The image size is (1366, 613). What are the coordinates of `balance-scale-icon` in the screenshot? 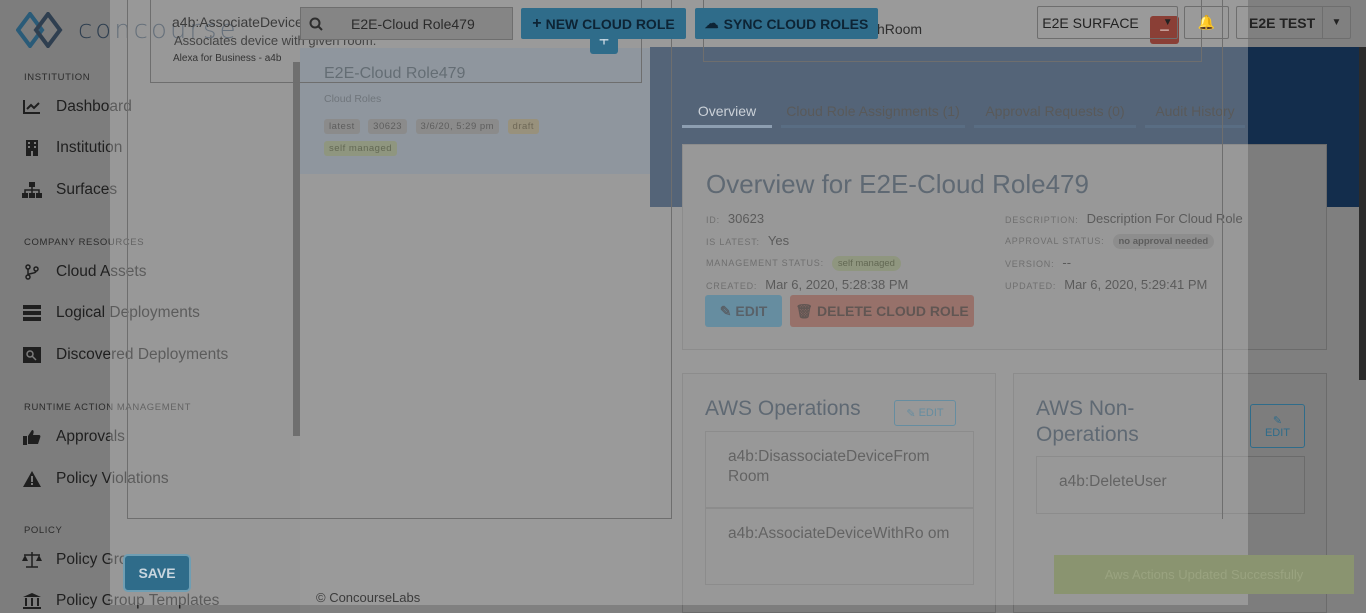 It's located at (32, 560).